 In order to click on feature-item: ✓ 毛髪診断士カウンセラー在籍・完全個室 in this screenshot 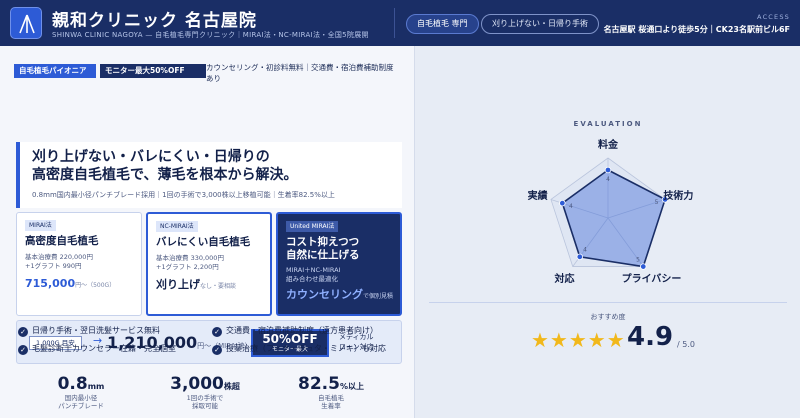, I will do `click(97, 349)`.